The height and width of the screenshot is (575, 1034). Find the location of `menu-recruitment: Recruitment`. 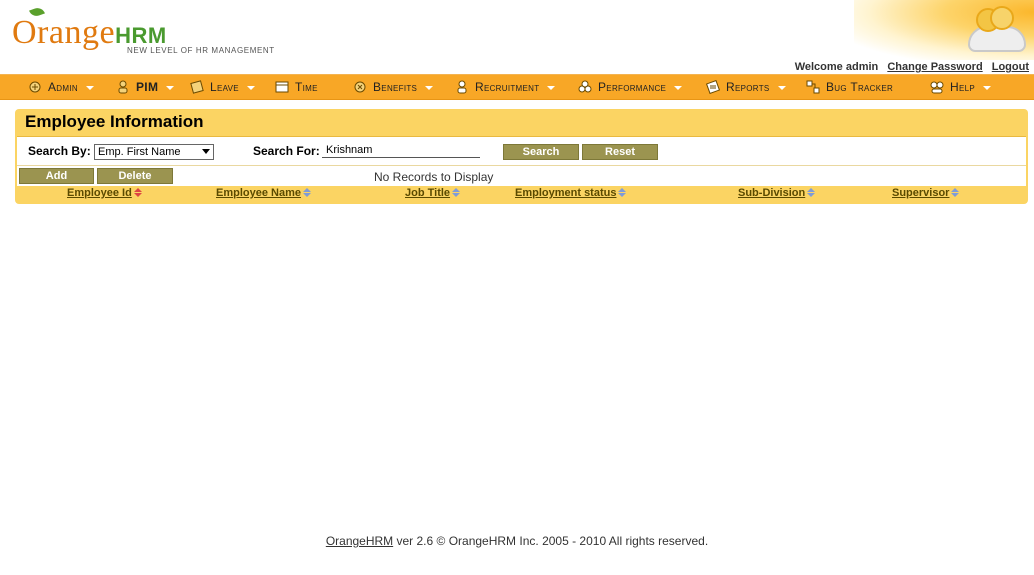

menu-recruitment: Recruitment is located at coordinates (505, 87).